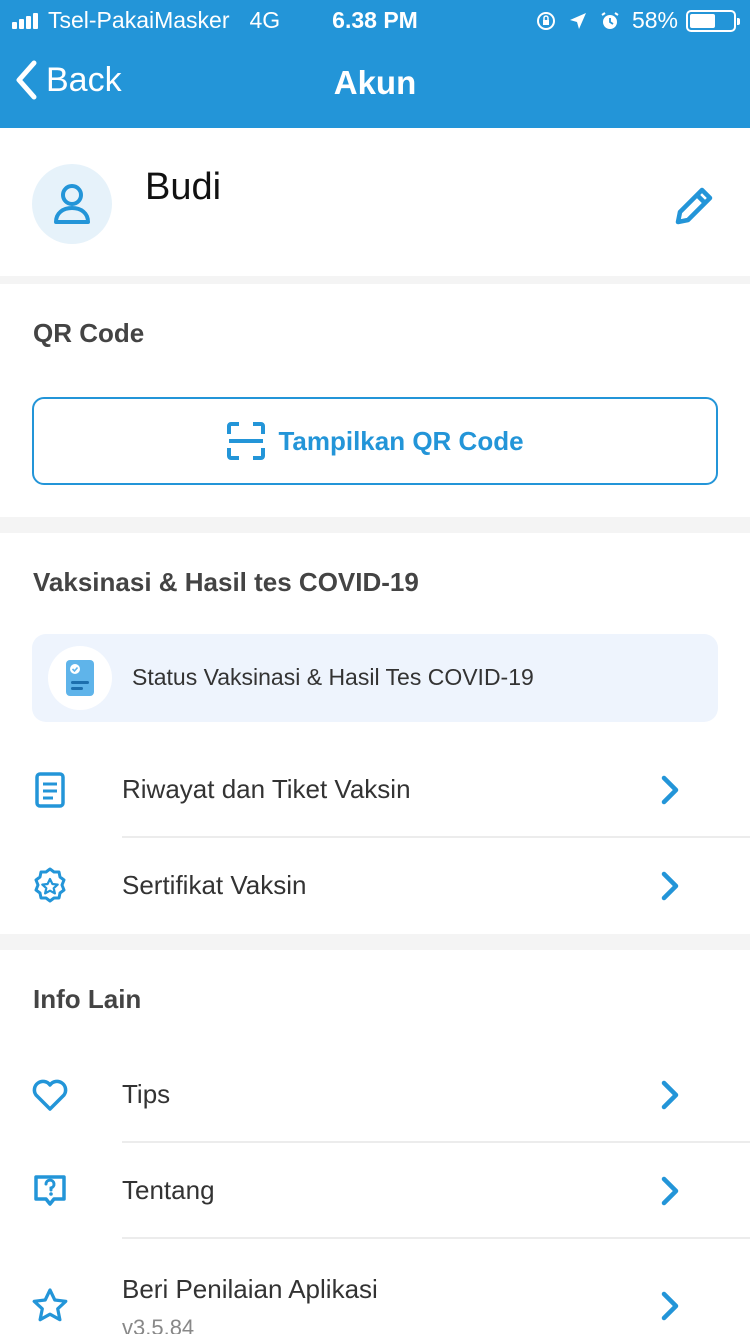 The height and width of the screenshot is (1334, 750). I want to click on vaccine-section-title: Vaksinasi & Hasil tes COVID-19, so click(226, 582).